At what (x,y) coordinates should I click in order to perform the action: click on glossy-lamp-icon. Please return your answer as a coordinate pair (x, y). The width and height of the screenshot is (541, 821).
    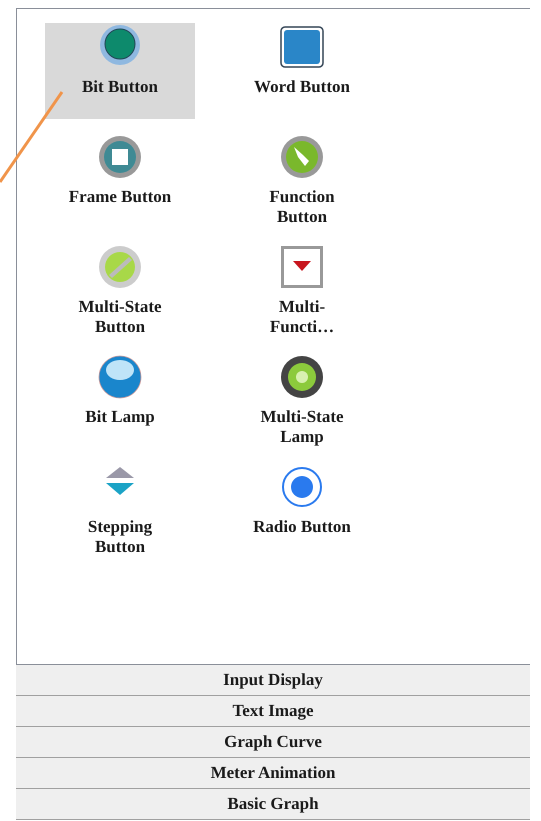
    Looking at the image, I should click on (120, 377).